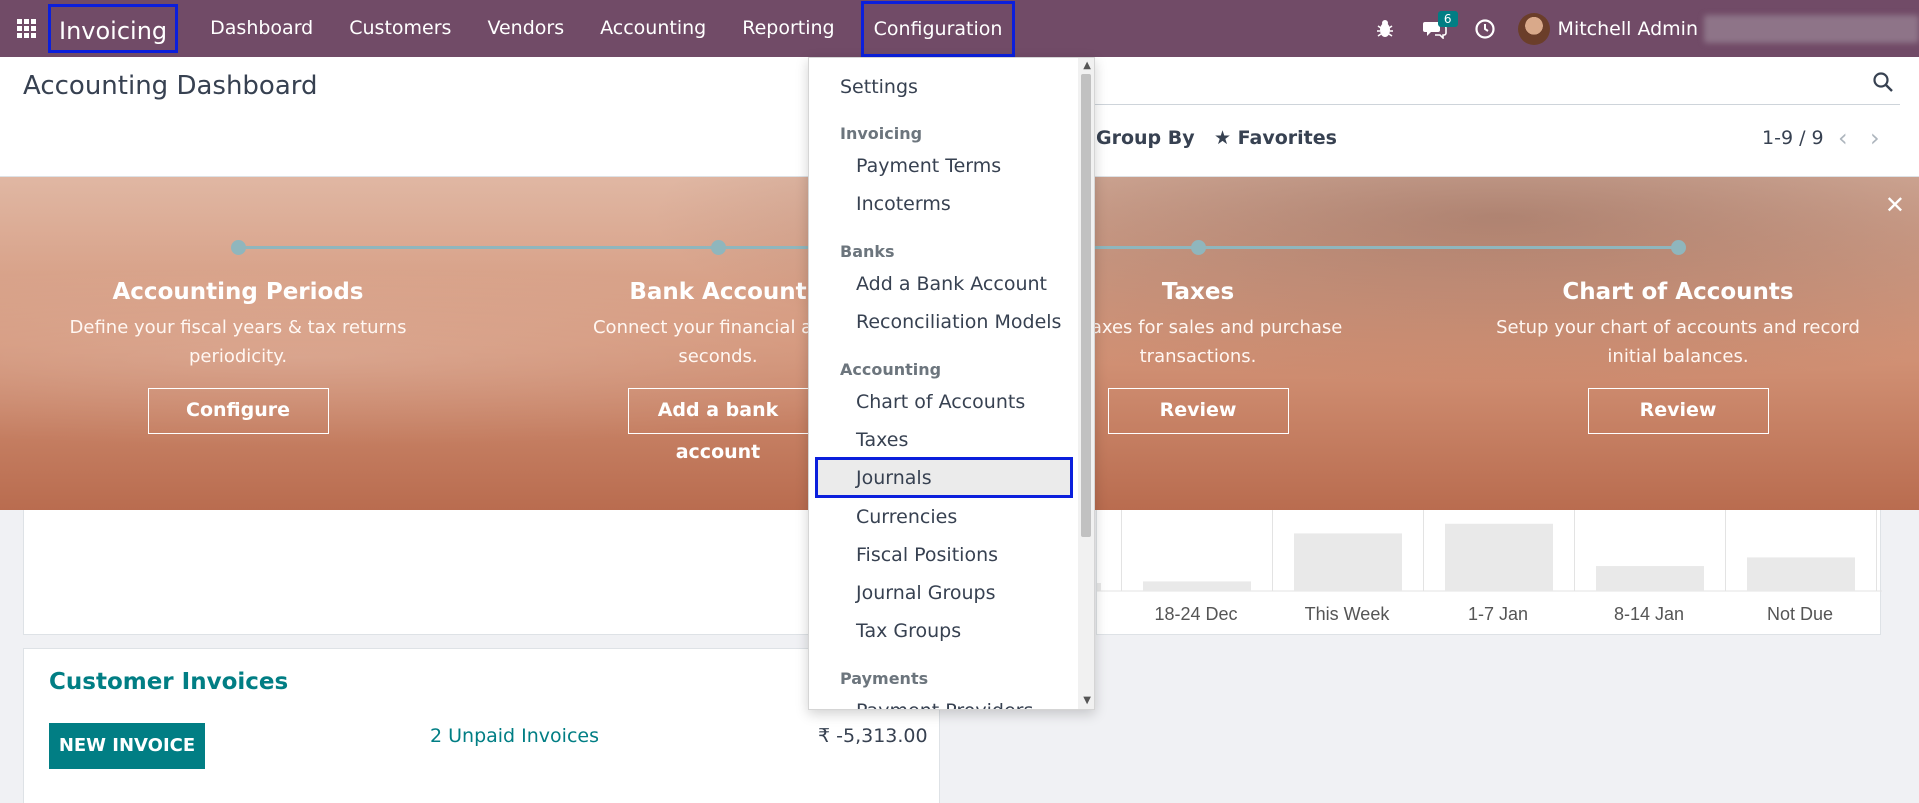 The height and width of the screenshot is (803, 1919). What do you see at coordinates (1145, 138) in the screenshot?
I see `group-by-button: Group By` at bounding box center [1145, 138].